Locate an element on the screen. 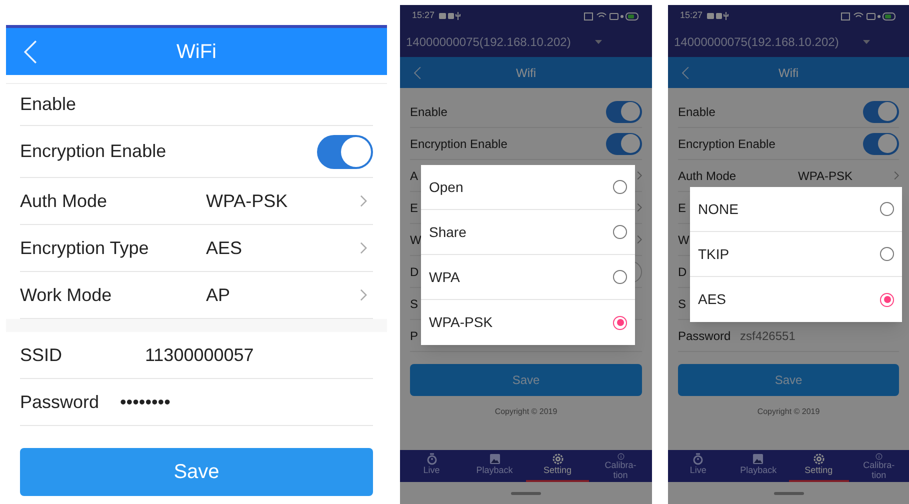 The image size is (909, 504). screen-title: WiFi is located at coordinates (196, 52).